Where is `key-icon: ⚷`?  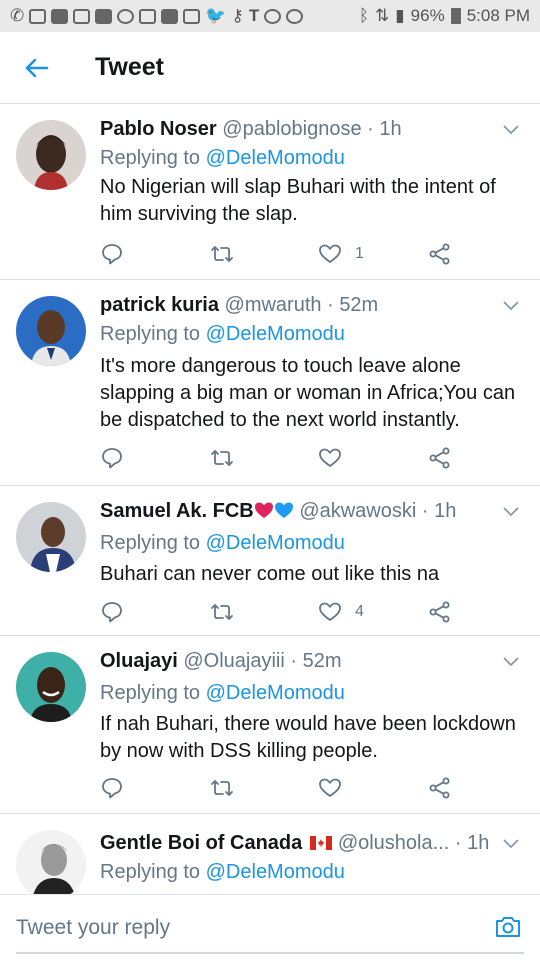
key-icon: ⚷ is located at coordinates (237, 15).